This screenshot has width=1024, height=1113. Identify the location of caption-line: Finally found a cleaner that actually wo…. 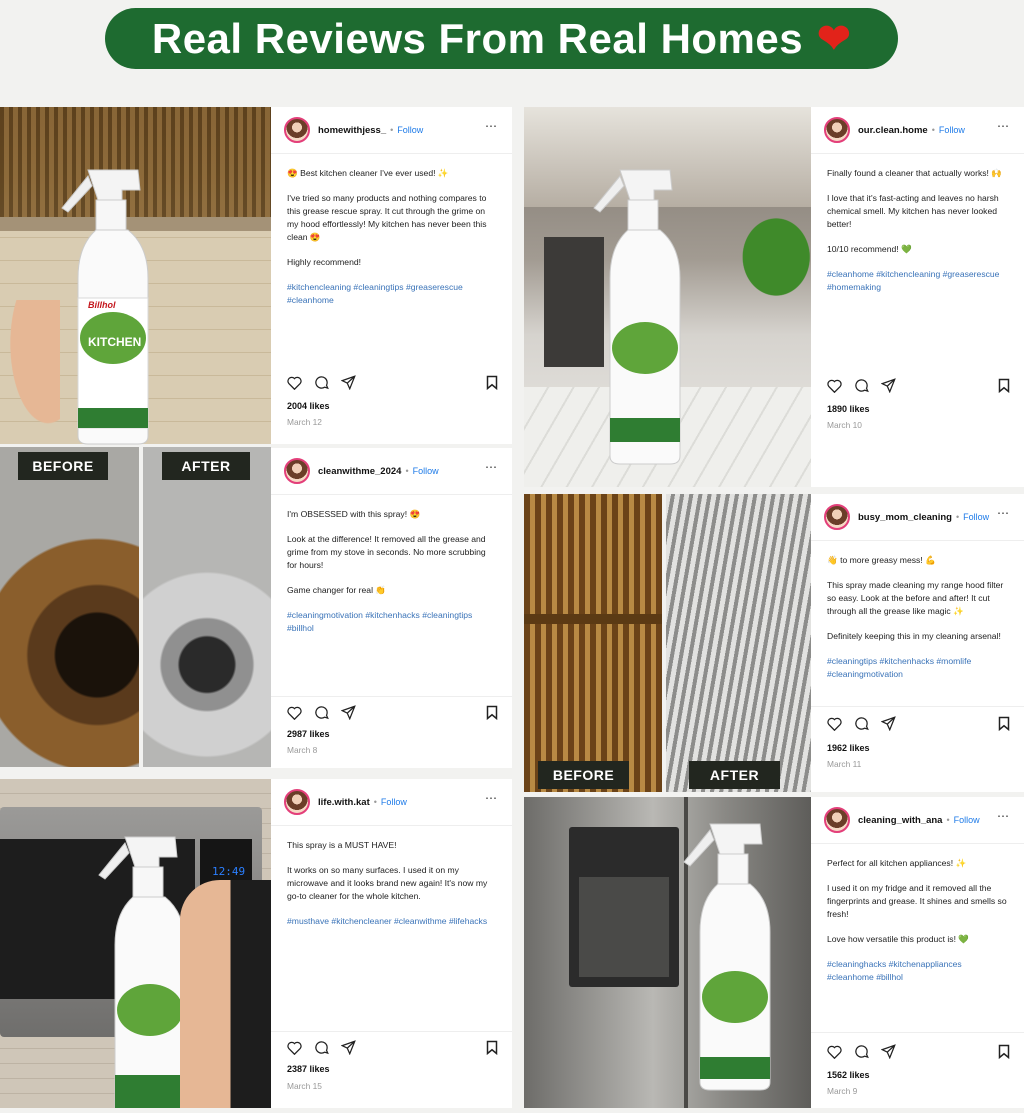
(915, 173).